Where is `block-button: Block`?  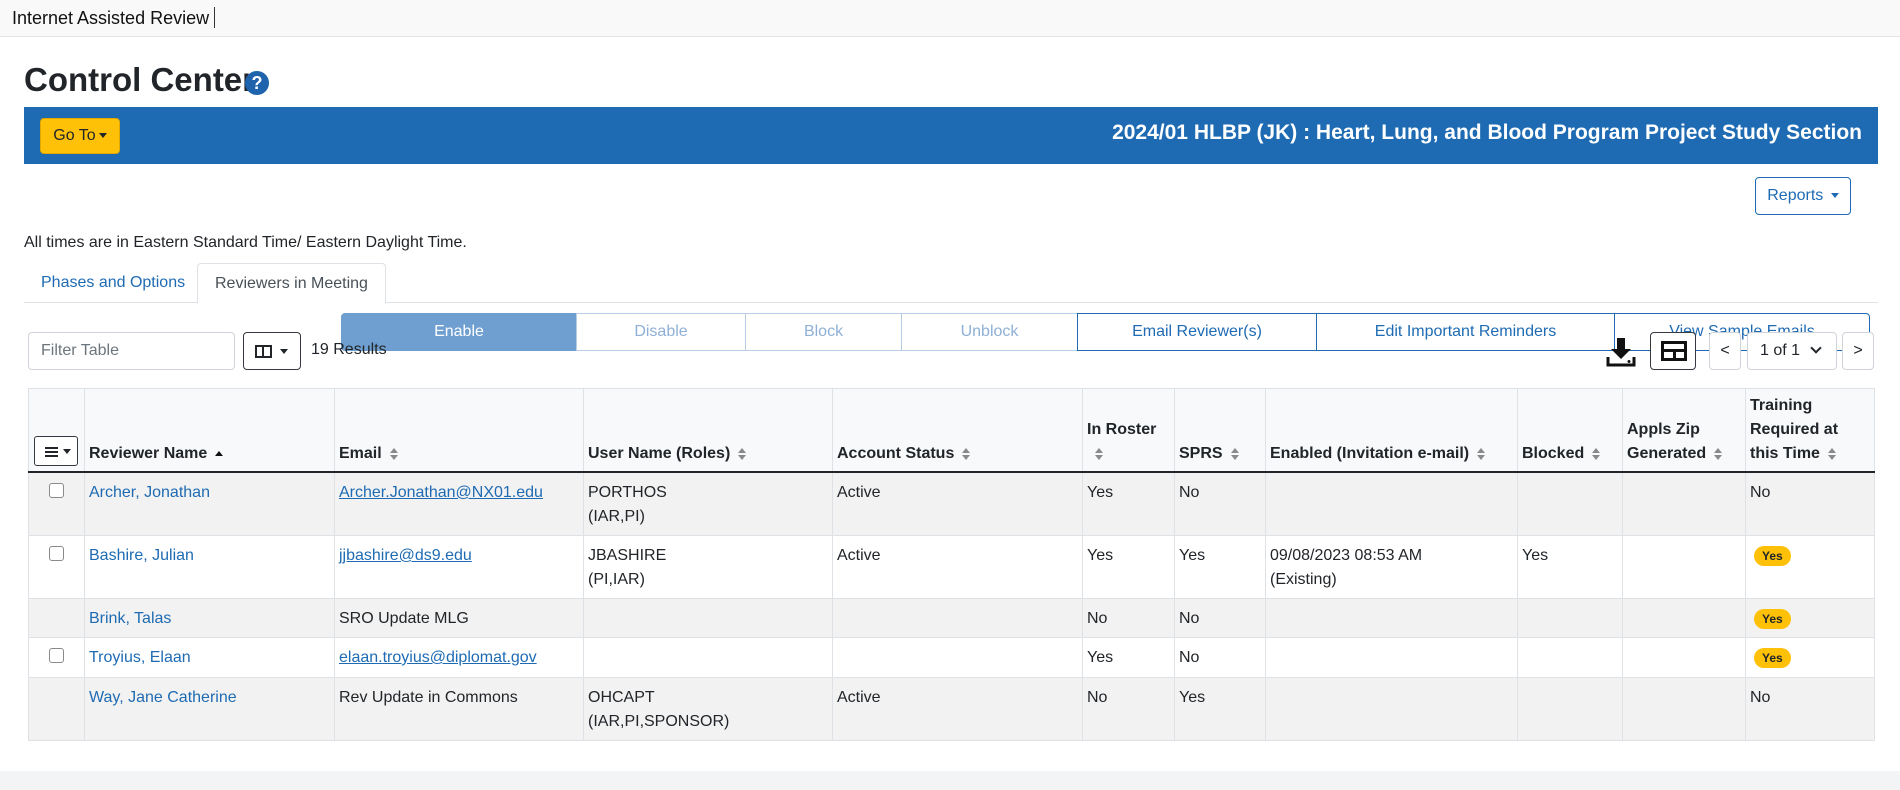 block-button: Block is located at coordinates (823, 332).